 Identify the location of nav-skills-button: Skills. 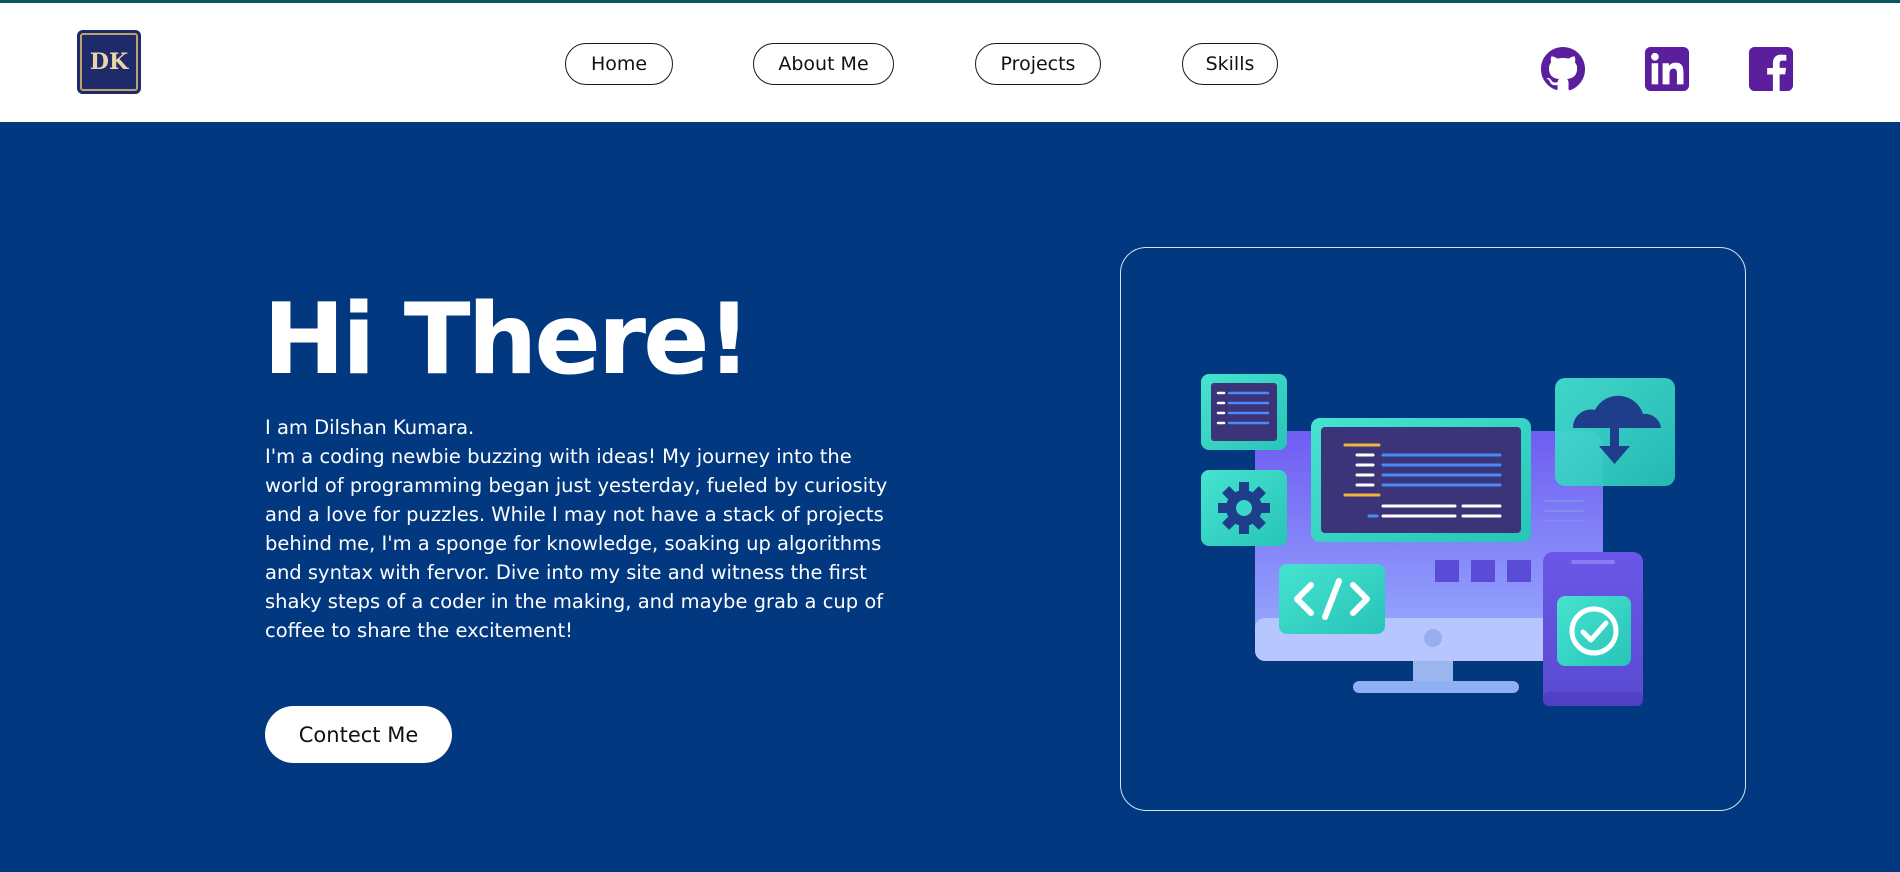
(1230, 64).